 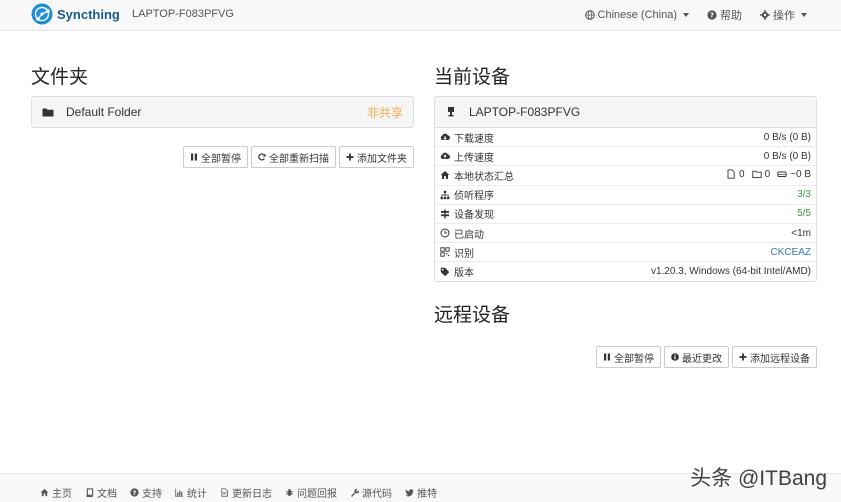 I want to click on signpost-icon, so click(x=445, y=214).